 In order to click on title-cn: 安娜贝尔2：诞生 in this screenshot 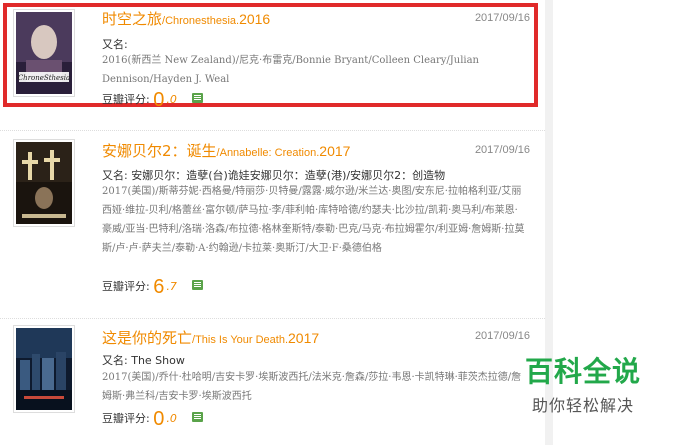, I will do `click(159, 151)`.